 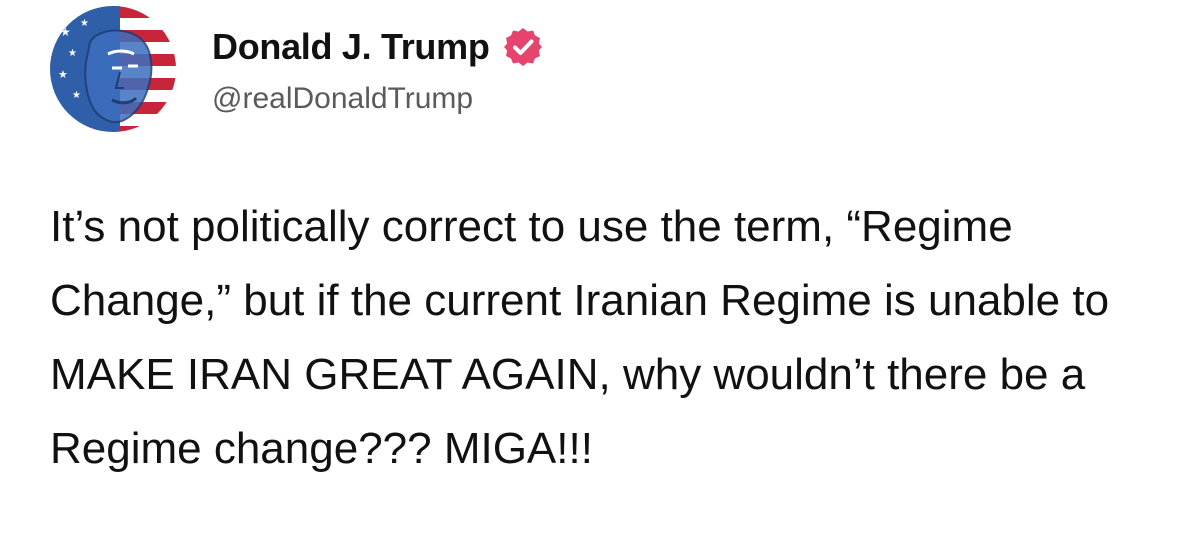 I want to click on author-handle: @realDonaldTrump, so click(x=342, y=99).